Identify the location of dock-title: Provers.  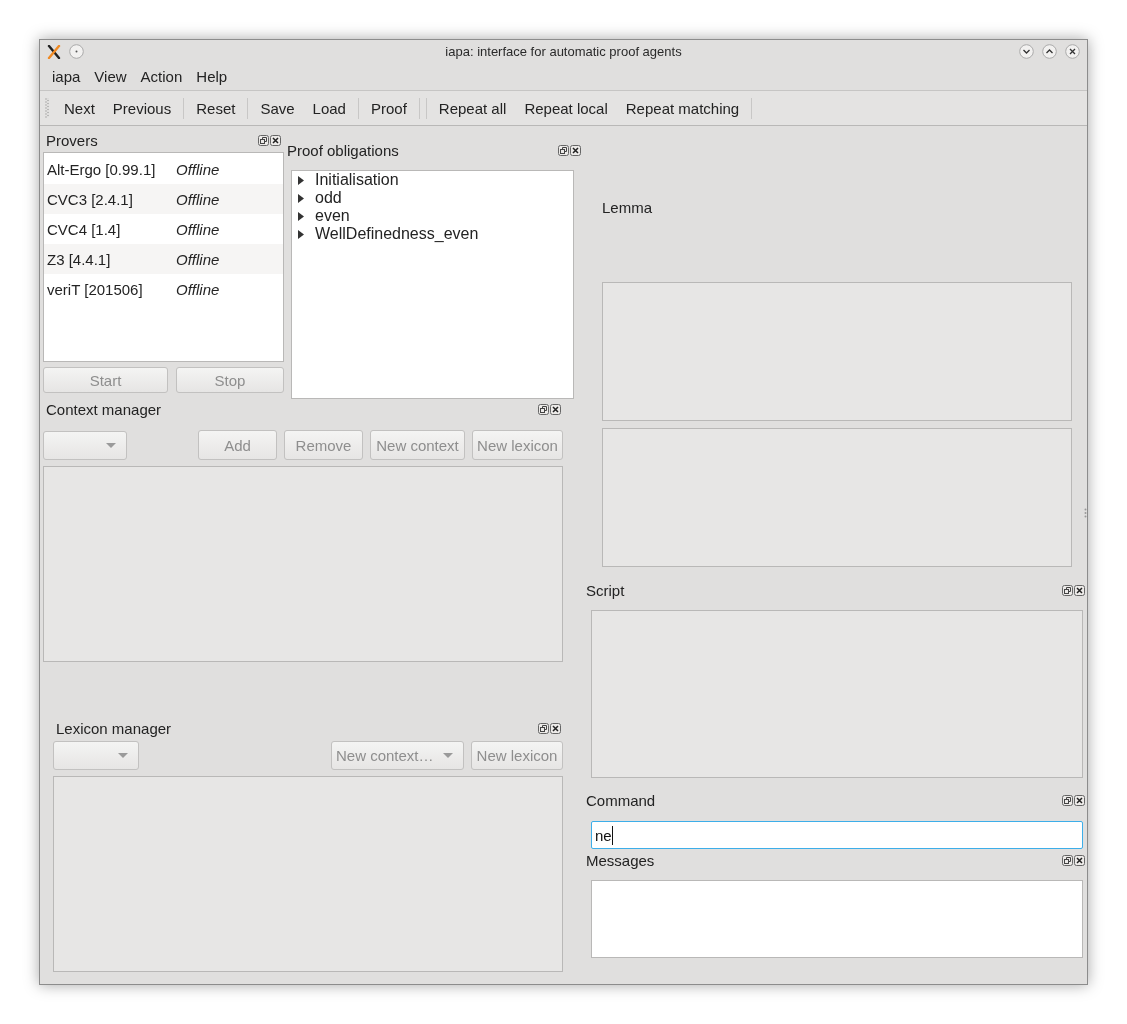
(72, 140).